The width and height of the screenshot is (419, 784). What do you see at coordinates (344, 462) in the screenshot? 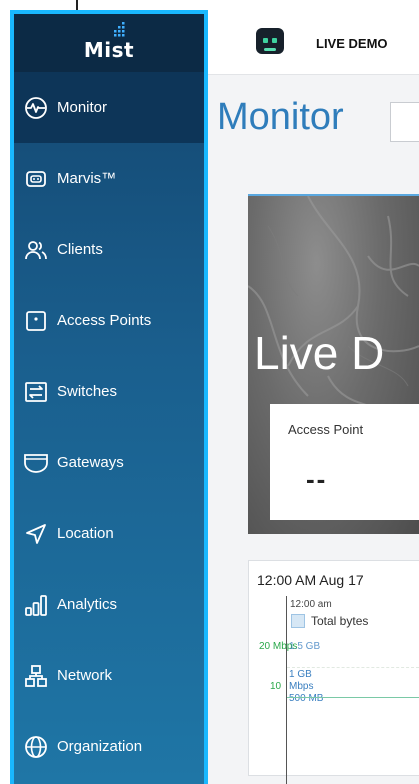
I see `stat-card-access-points: Access Point --` at bounding box center [344, 462].